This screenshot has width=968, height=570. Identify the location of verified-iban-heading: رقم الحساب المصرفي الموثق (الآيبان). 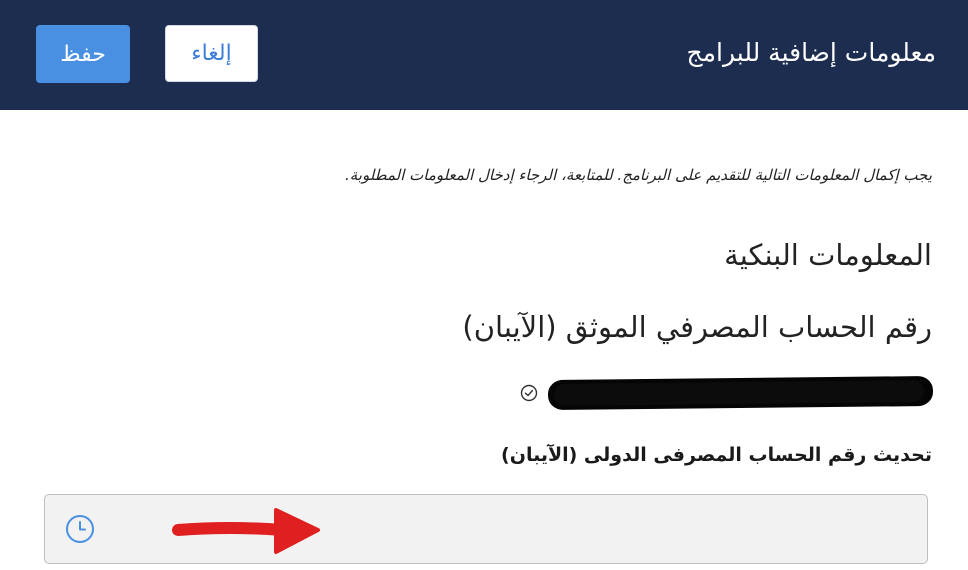
(697, 327).